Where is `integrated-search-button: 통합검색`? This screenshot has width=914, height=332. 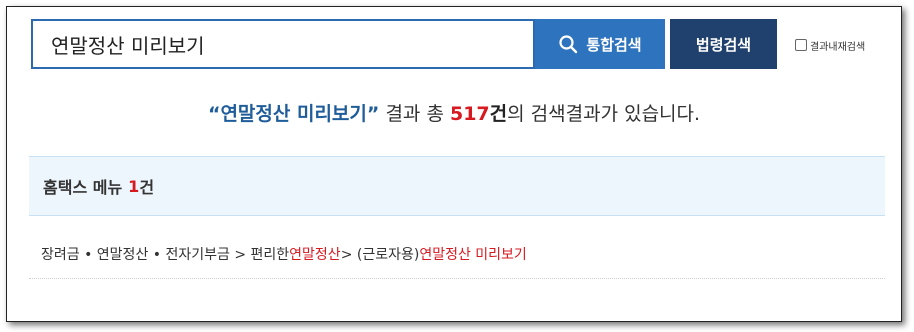 integrated-search-button: 통합검색 is located at coordinates (600, 44).